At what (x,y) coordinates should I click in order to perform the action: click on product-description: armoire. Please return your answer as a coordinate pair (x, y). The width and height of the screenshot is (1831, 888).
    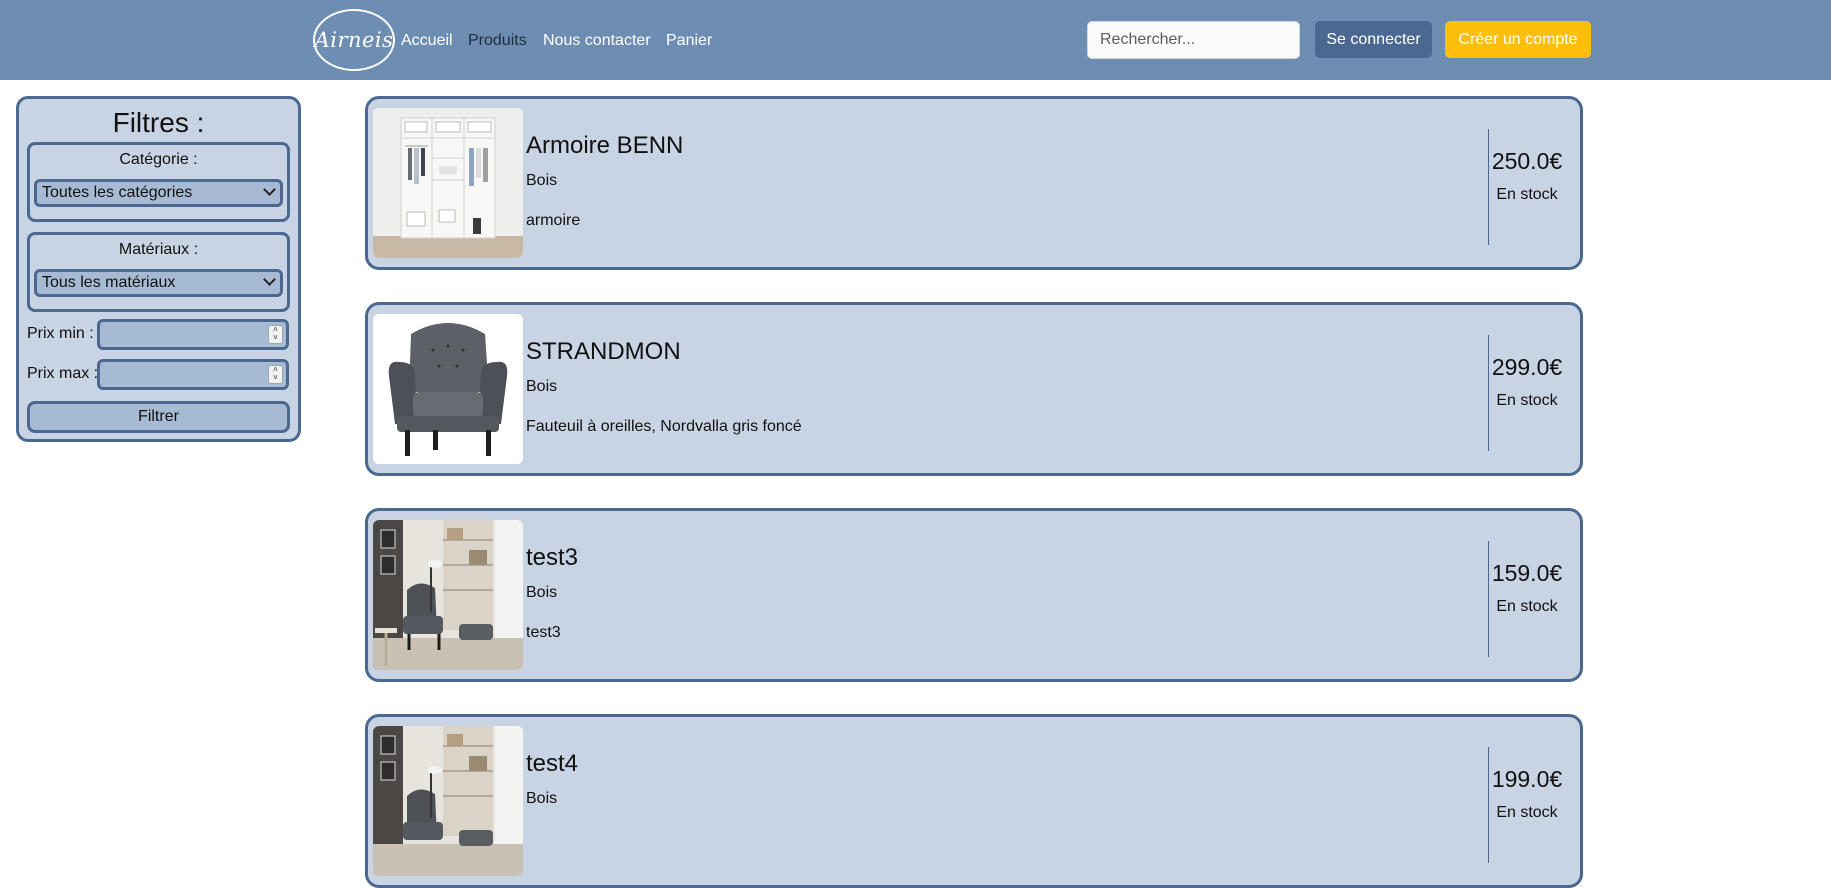
    Looking at the image, I should click on (553, 220).